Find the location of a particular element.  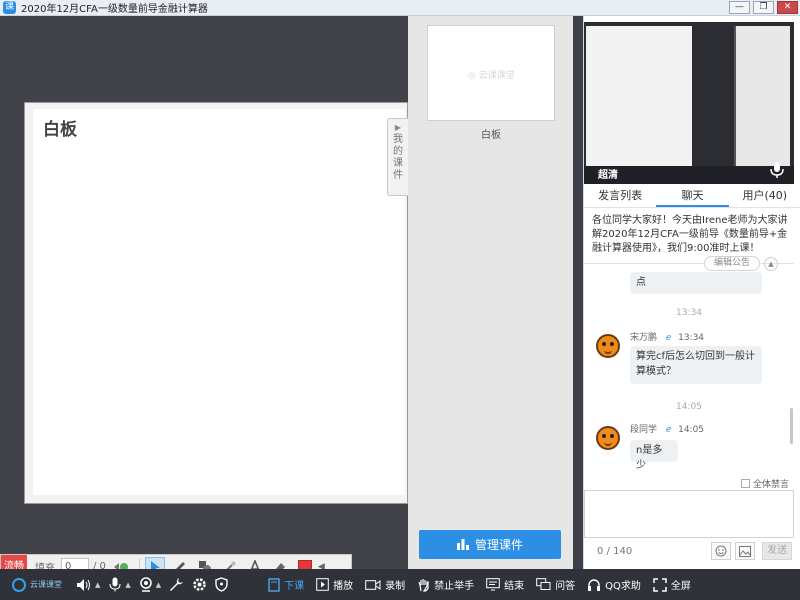

wrench-icon is located at coordinates (177, 584).